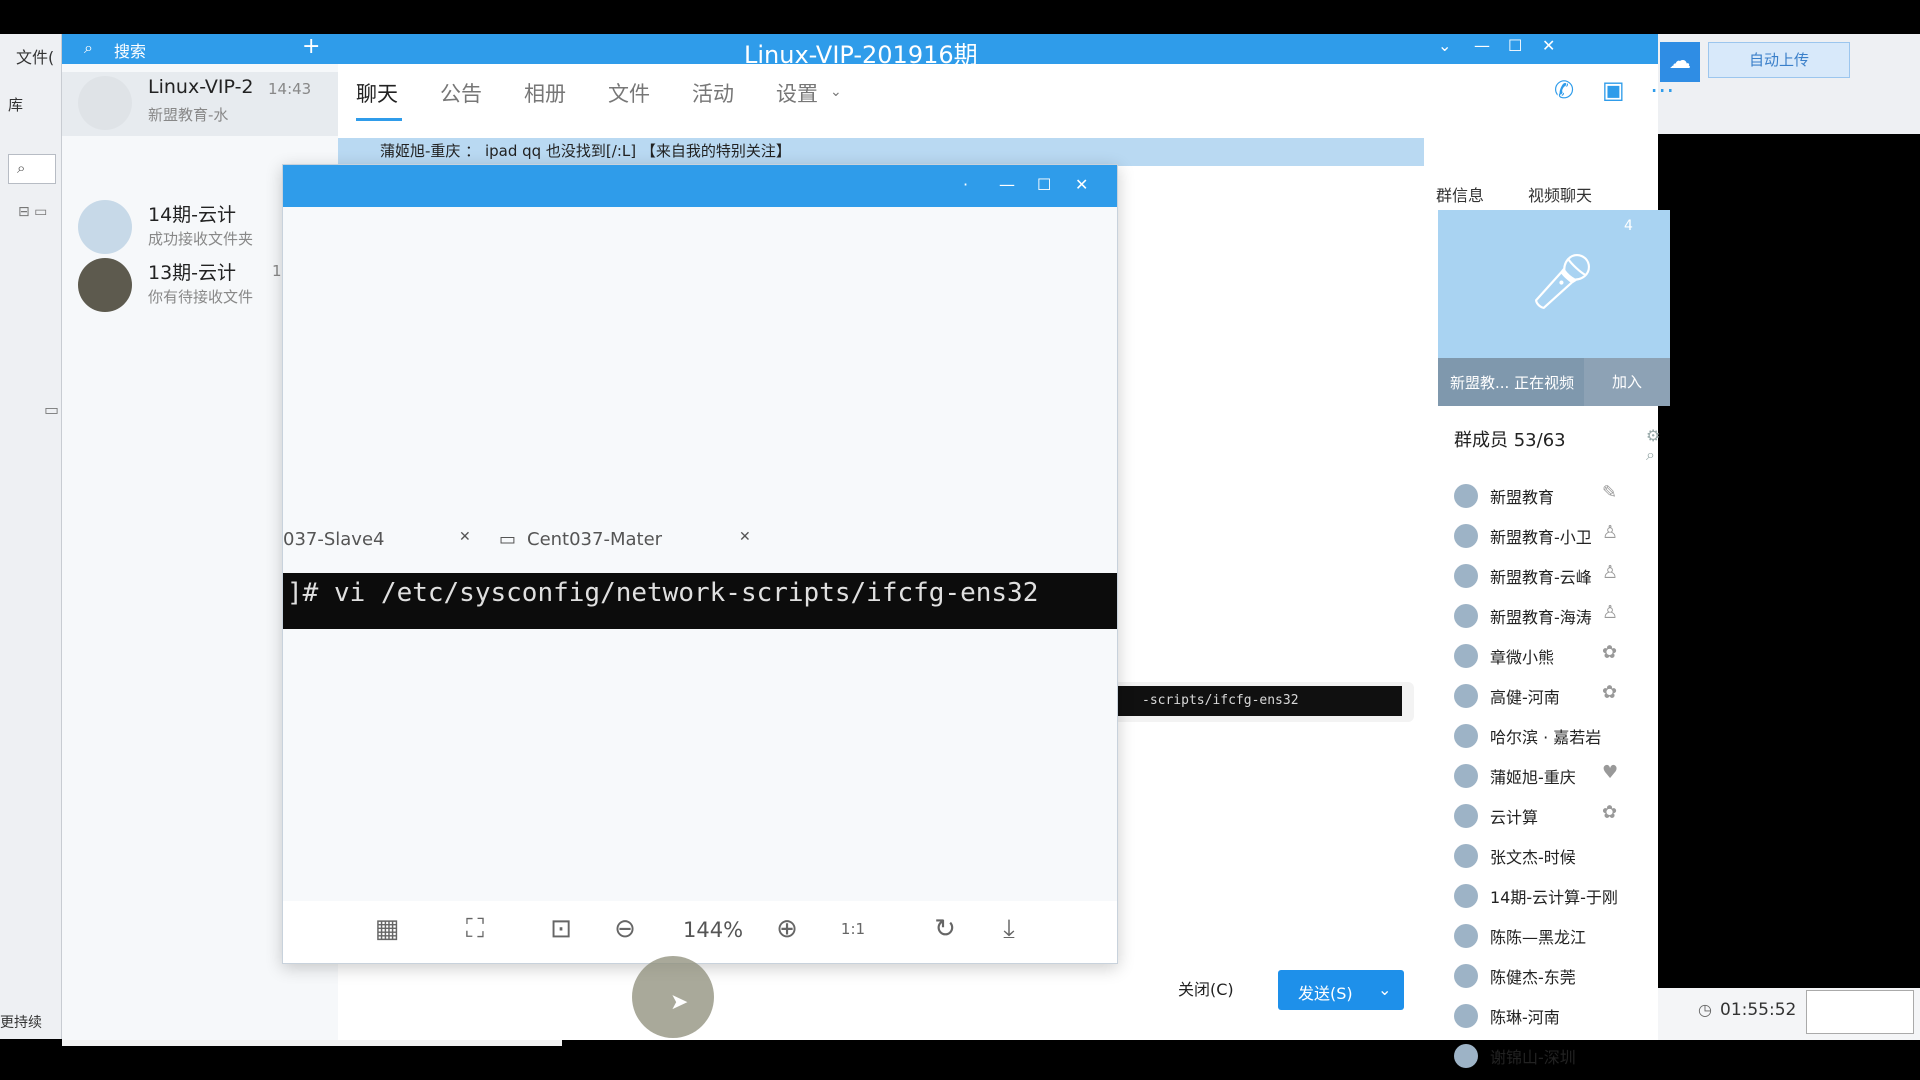 The height and width of the screenshot is (1080, 1920). What do you see at coordinates (585, 151) in the screenshot?
I see `announcement-text: 蒲姬旭-重庆 ： ipad qq 也没找到[/:L] 【来自我的特别关注】` at bounding box center [585, 151].